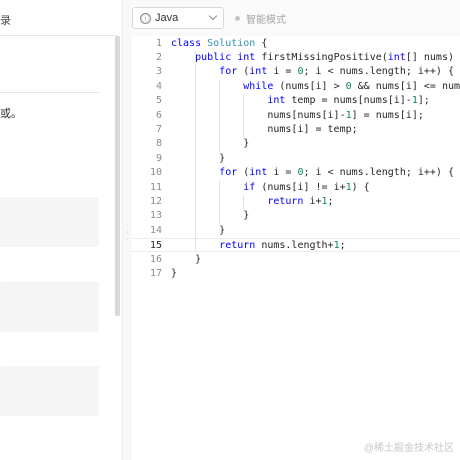 This screenshot has width=460, height=460. I want to click on code-line: 13 }, so click(296, 216).